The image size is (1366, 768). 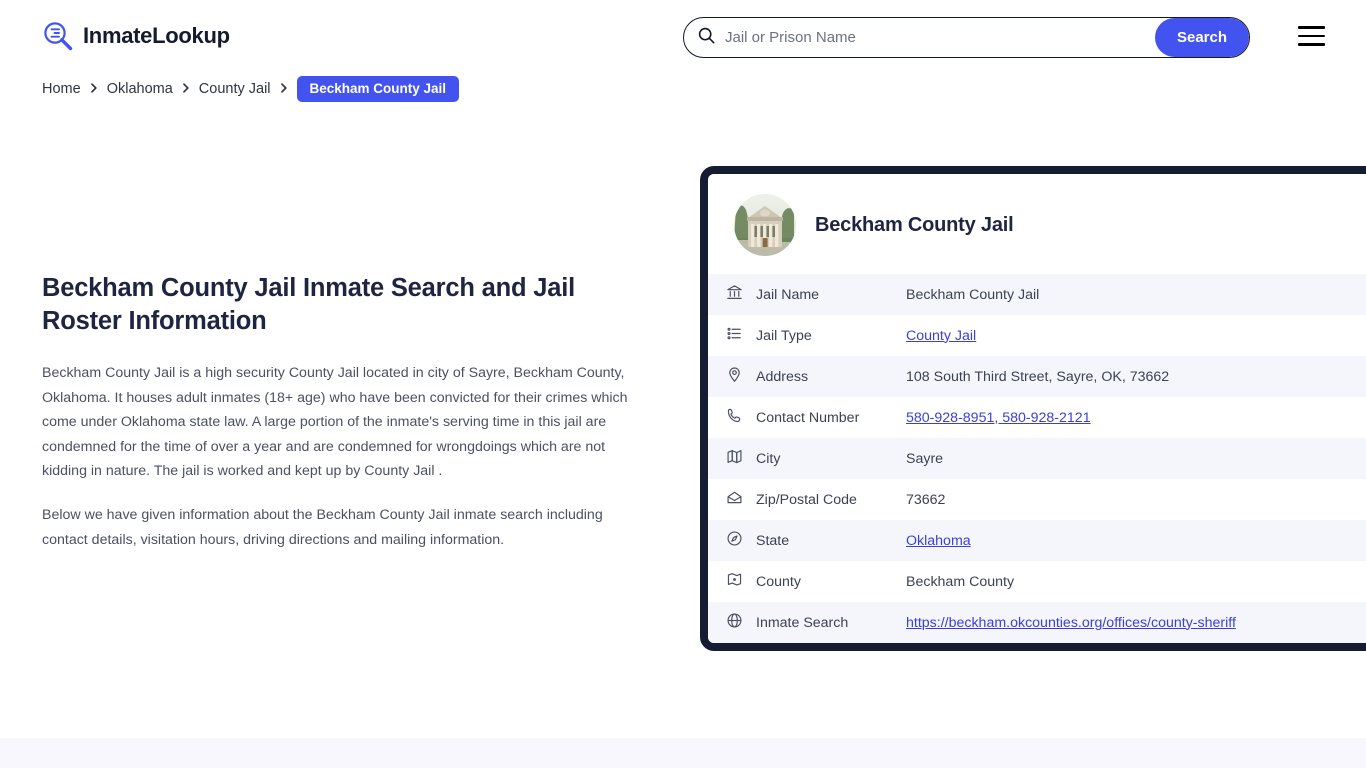 What do you see at coordinates (806, 499) in the screenshot?
I see `row-label: Zip/Postal Code` at bounding box center [806, 499].